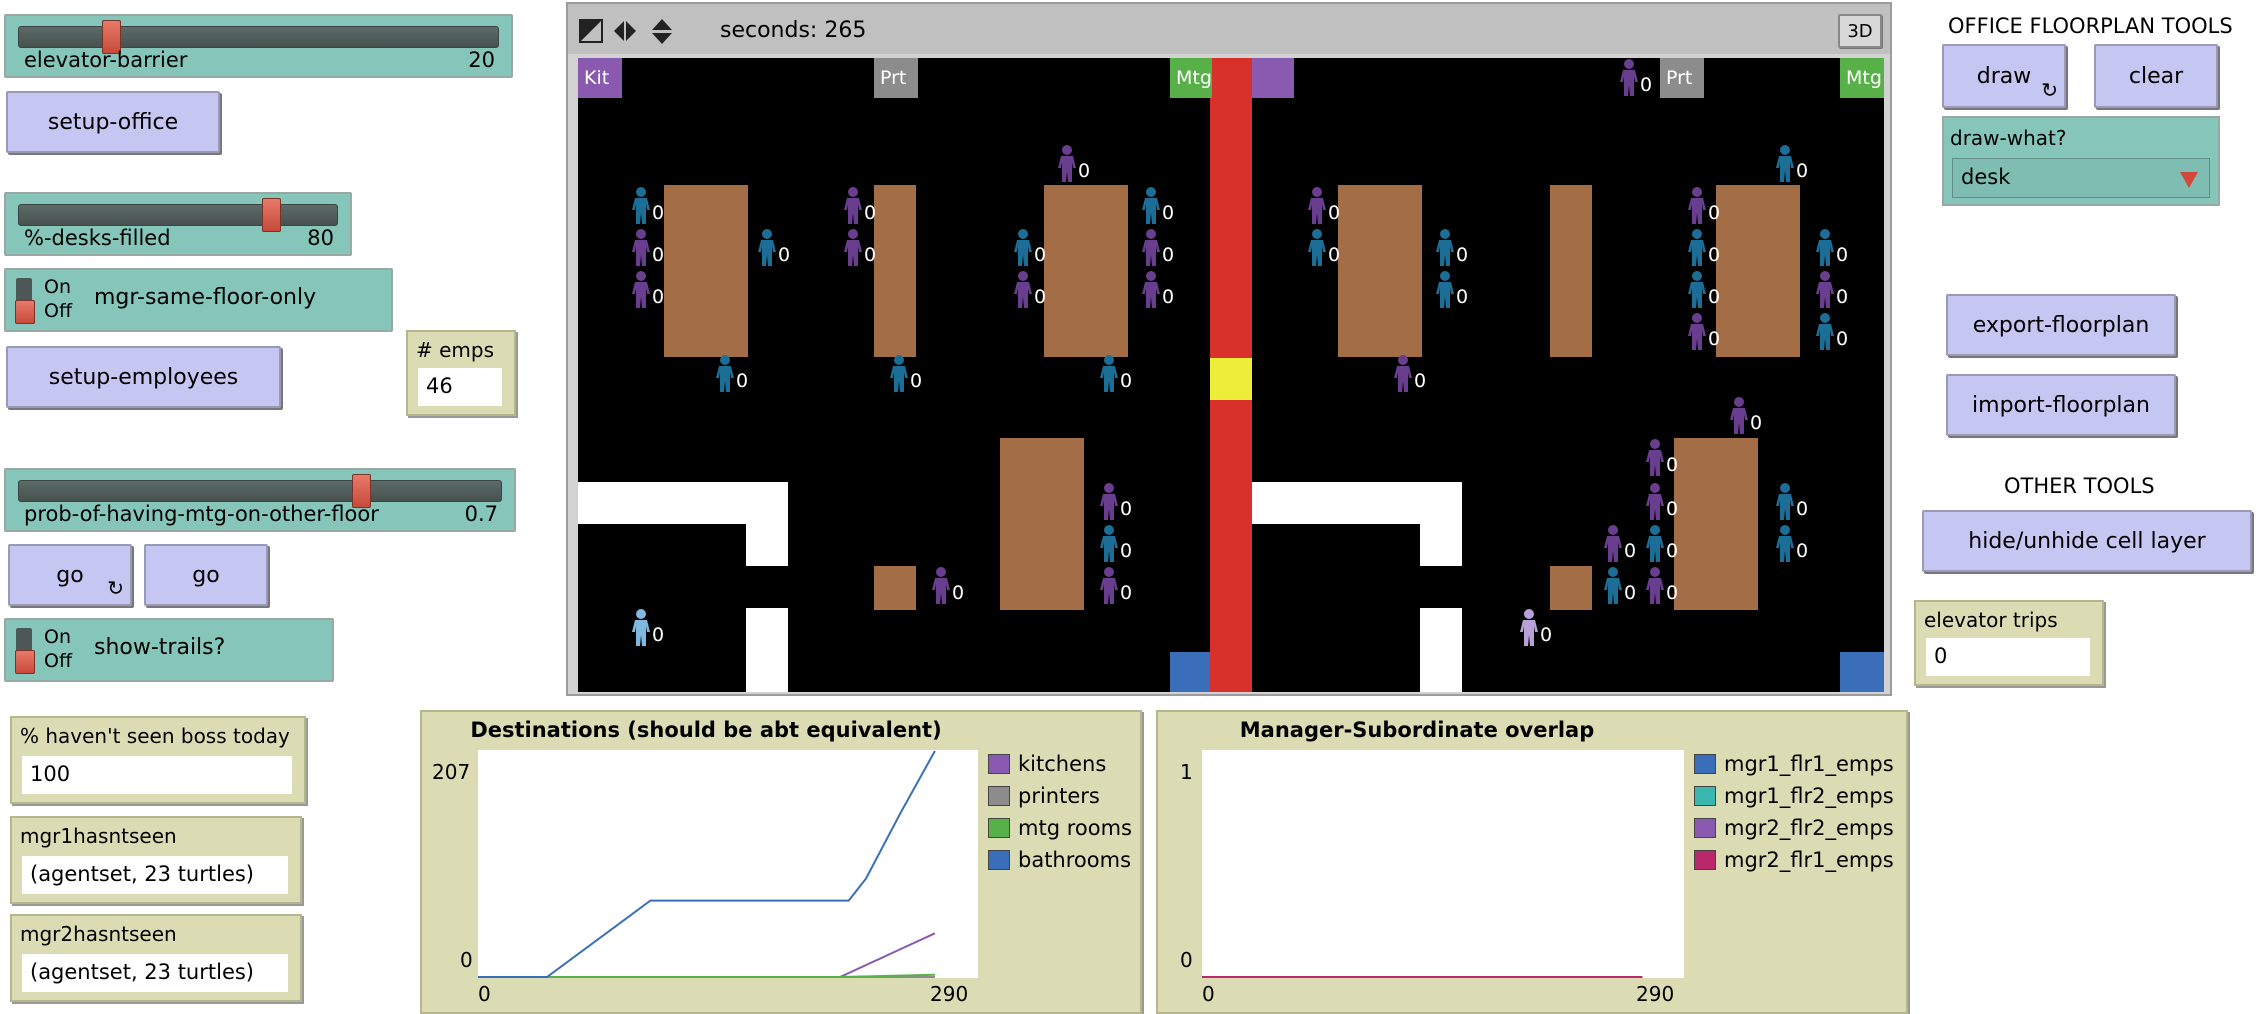 The image size is (2262, 1014). I want to click on slider-name: elevator-barrier, so click(106, 60).